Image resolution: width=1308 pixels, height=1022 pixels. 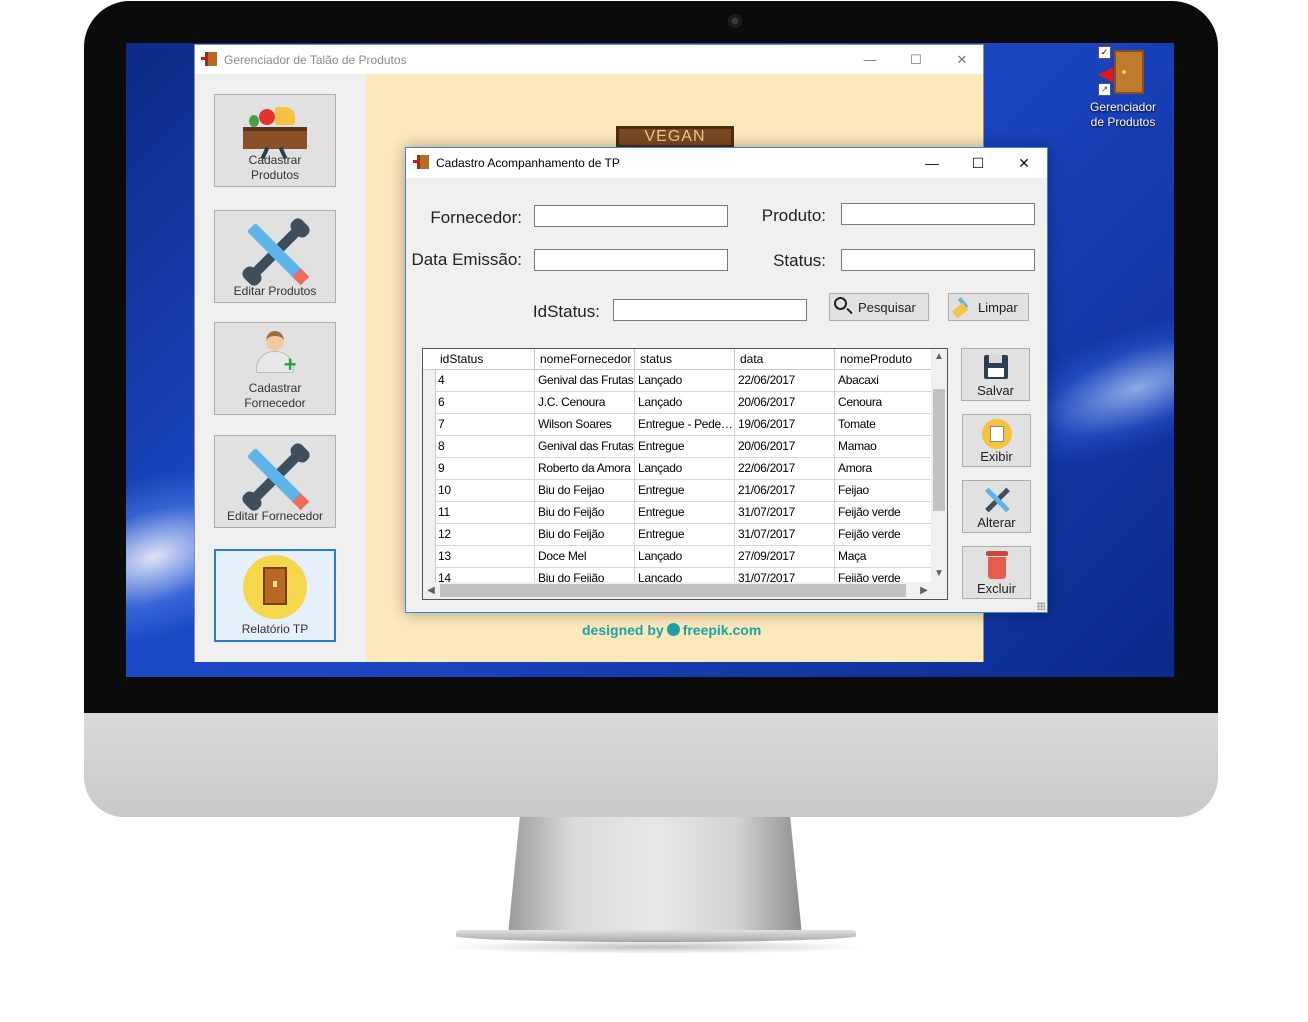 What do you see at coordinates (938, 260) in the screenshot?
I see `status-input` at bounding box center [938, 260].